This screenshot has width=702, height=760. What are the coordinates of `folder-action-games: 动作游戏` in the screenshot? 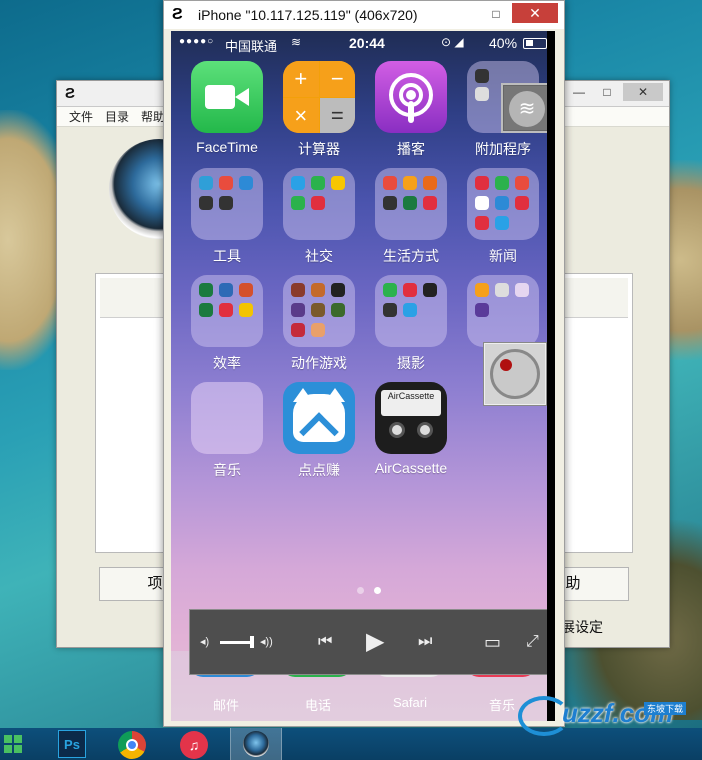 It's located at (319, 324).